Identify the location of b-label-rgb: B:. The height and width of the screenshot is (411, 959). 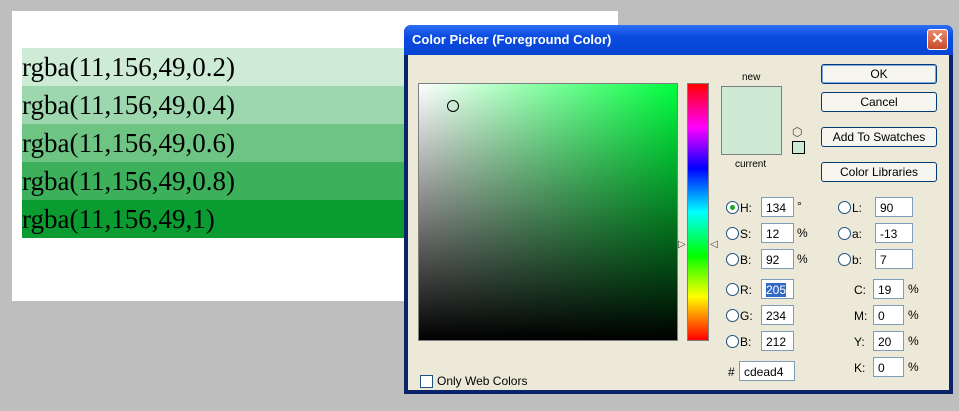
(746, 342).